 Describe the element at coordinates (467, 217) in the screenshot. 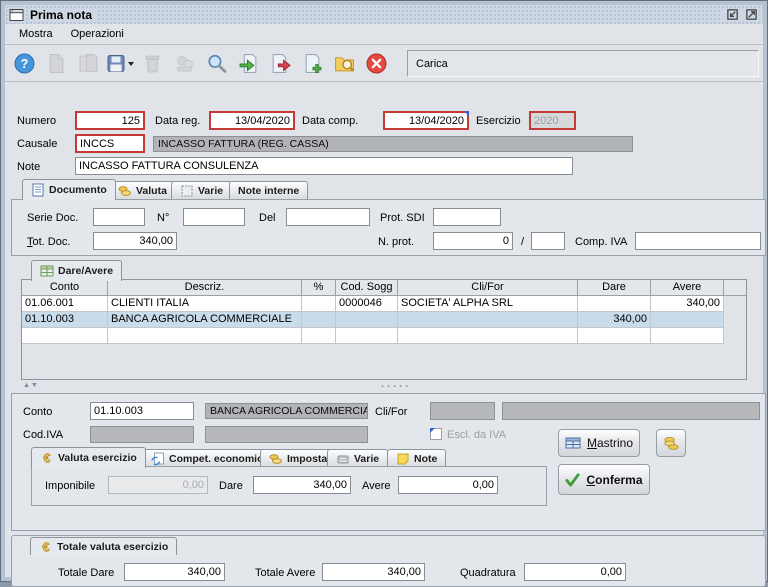

I see `prot-sdi-field` at that location.